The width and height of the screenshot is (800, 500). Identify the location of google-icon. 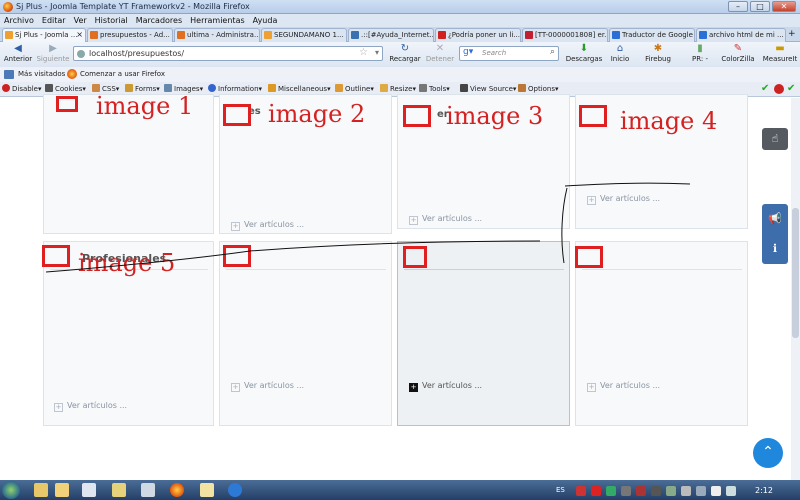
(616, 35).